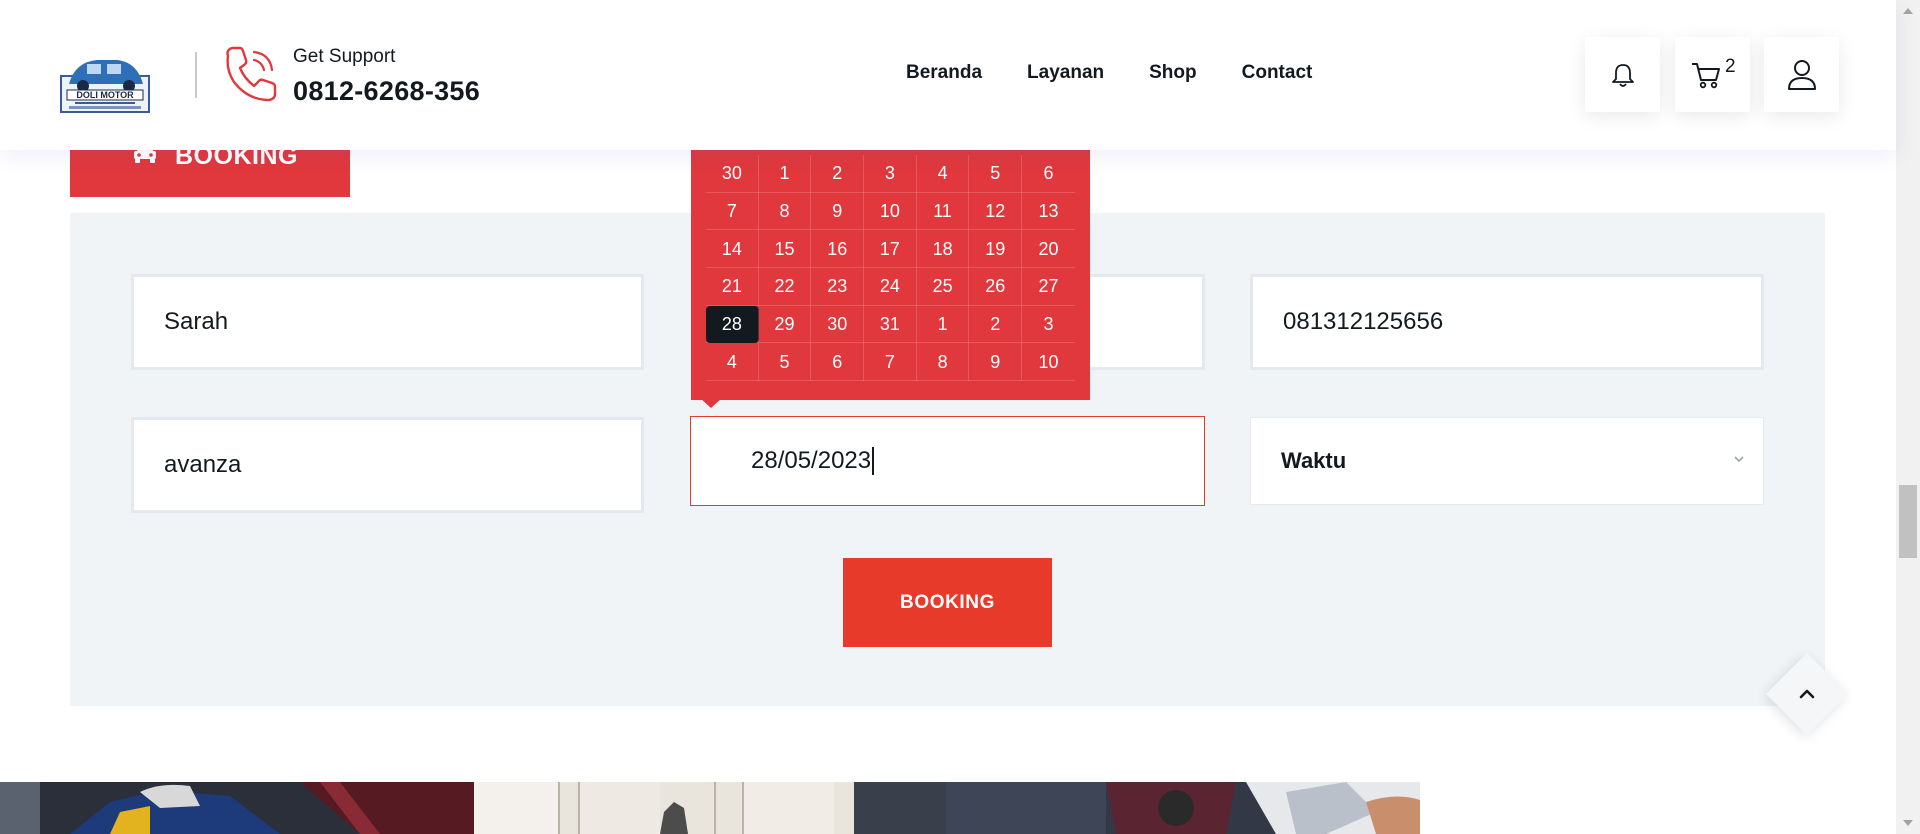  I want to click on datepicker-day: 18, so click(943, 249).